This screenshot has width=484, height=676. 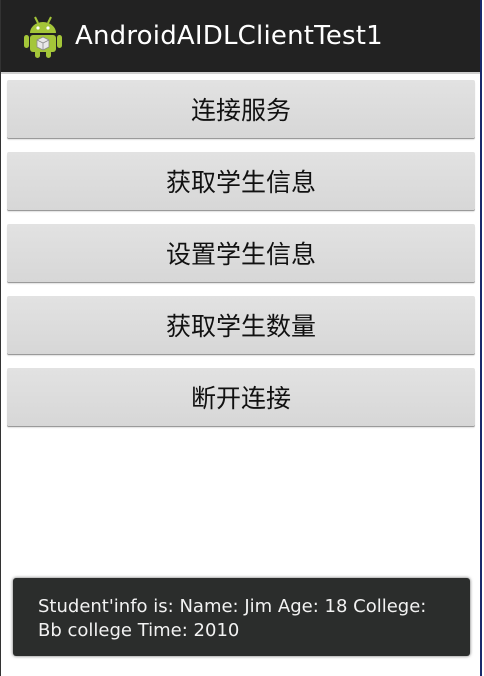 I want to click on android-robot-icon, so click(x=43, y=37).